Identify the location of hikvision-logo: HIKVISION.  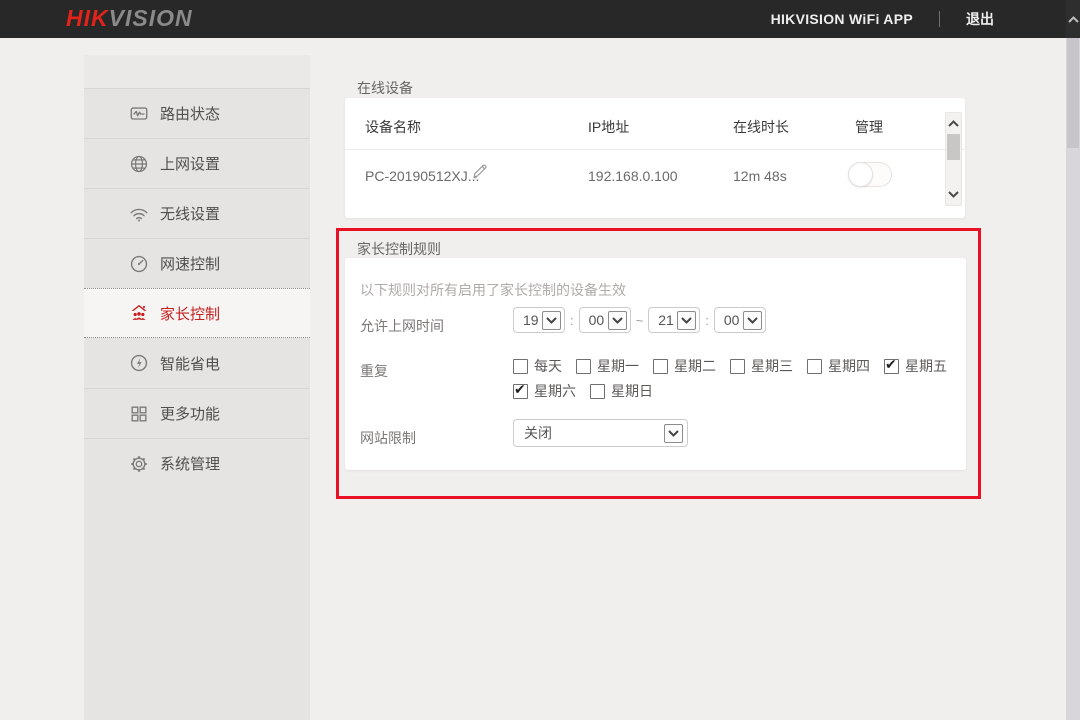
(129, 18).